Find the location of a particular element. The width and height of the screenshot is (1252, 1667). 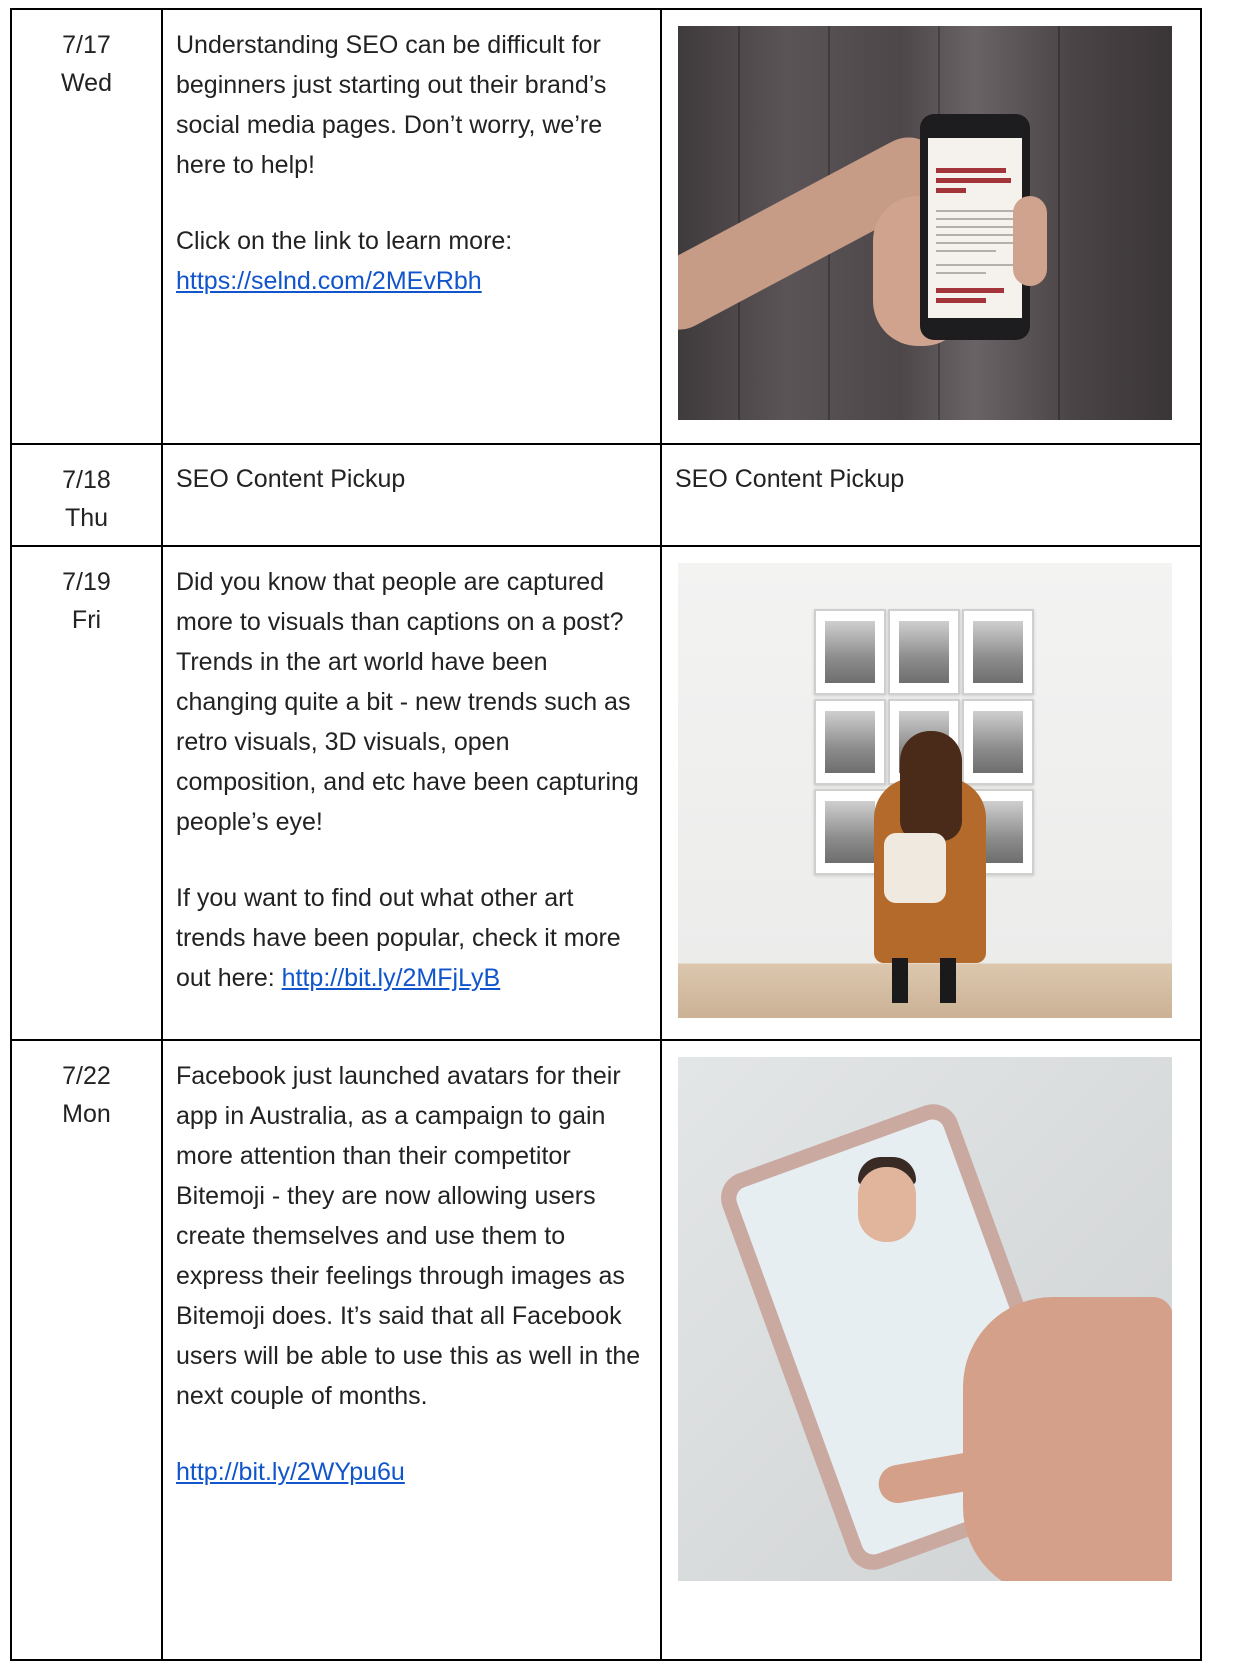

caption-cell: SEO Content Pickup is located at coordinates (411, 495).